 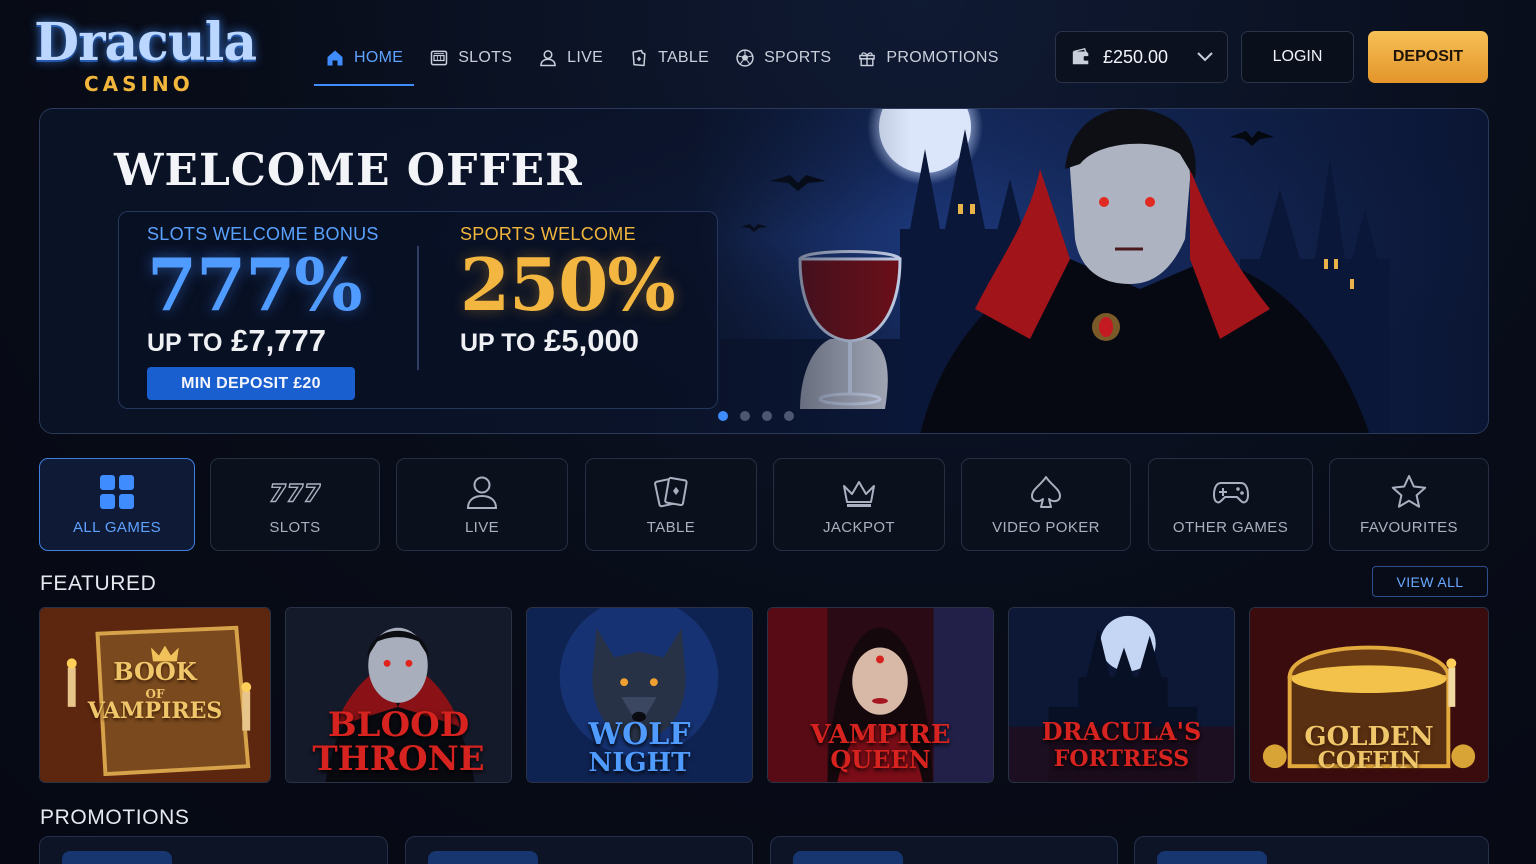 I want to click on game-tile-golden-coffin: GOLDEN COFFIN, so click(x=1369, y=695).